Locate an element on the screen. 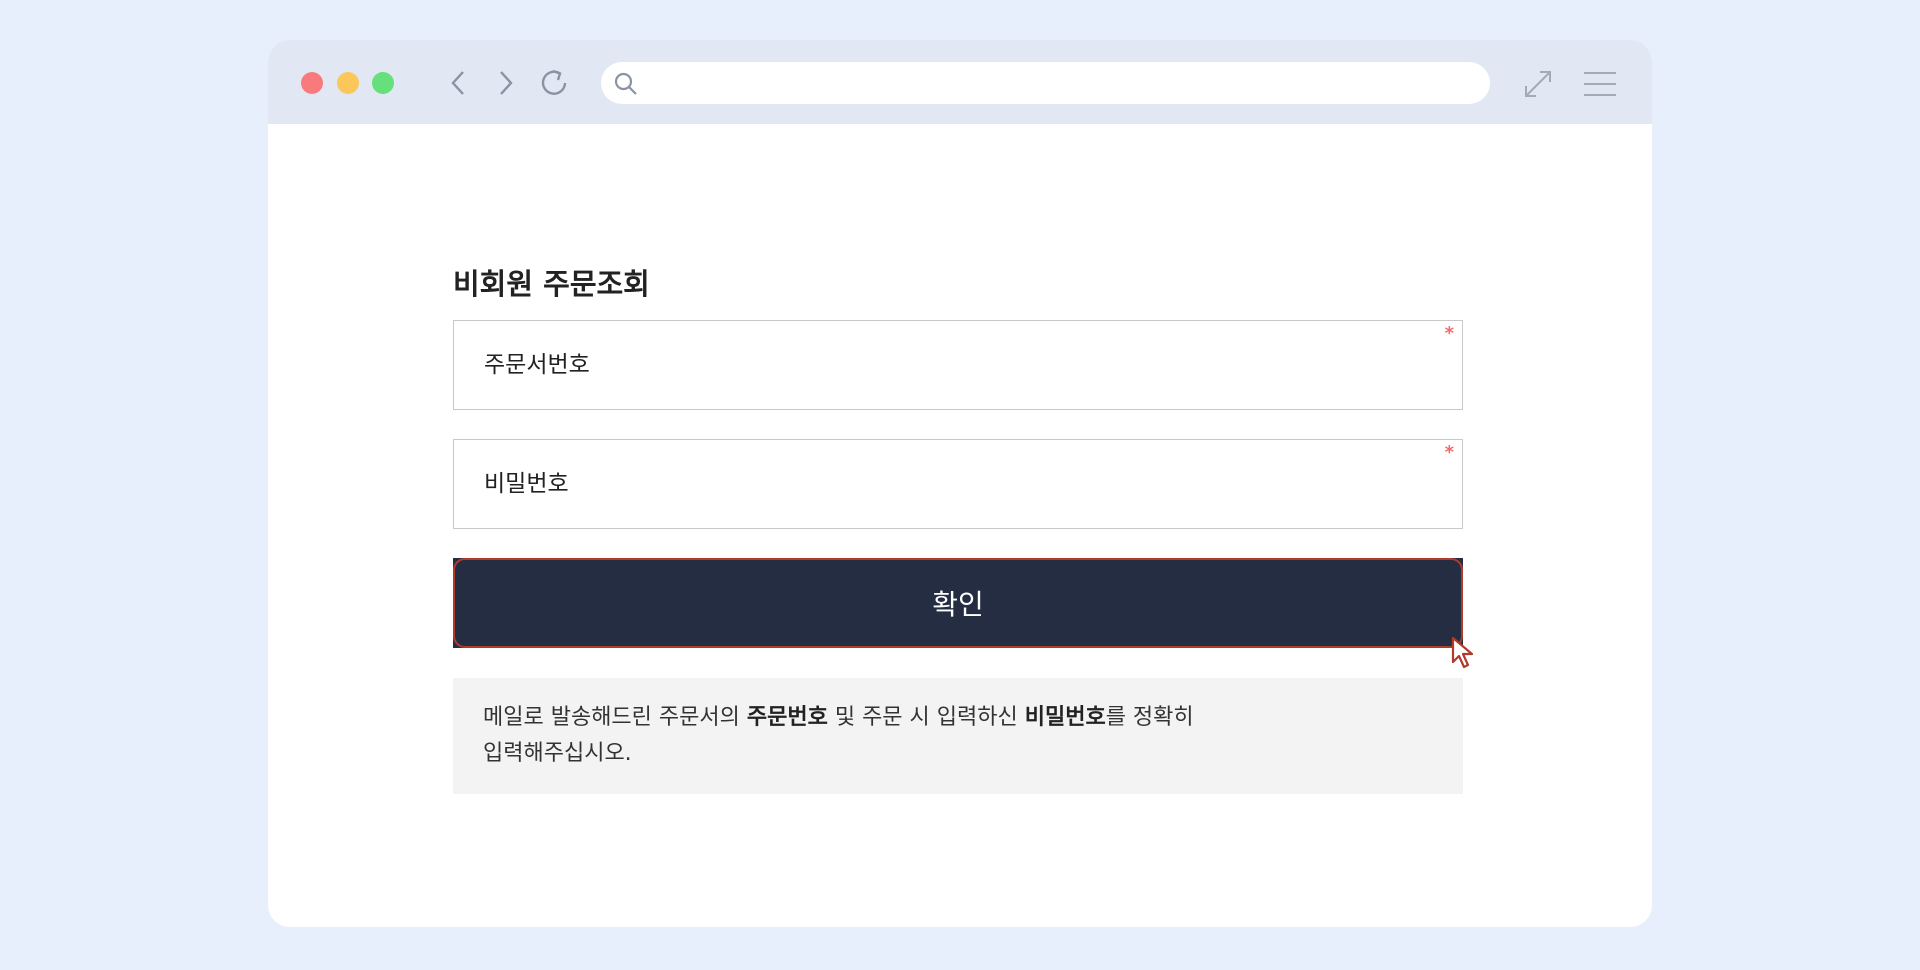 This screenshot has height=970, width=1920. mouse-cursor-icon is located at coordinates (1462, 652).